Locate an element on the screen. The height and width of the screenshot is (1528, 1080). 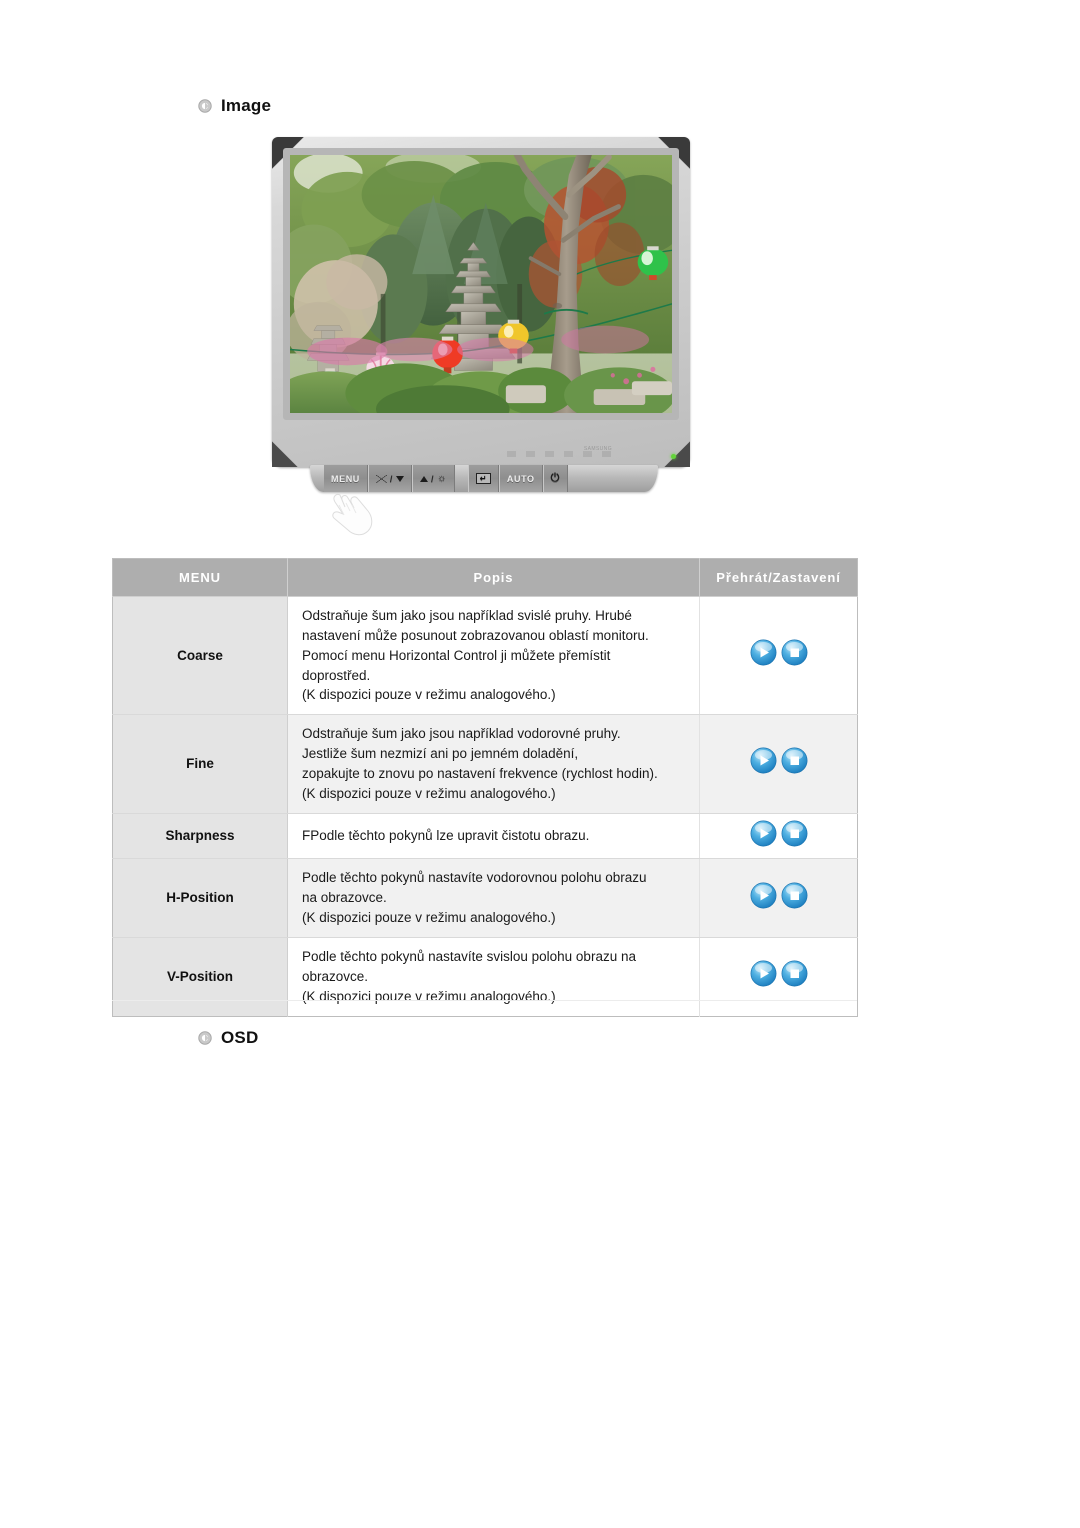
table-header-row: MENU Popis Přehrát/Zastavení is located at coordinates (485, 577).